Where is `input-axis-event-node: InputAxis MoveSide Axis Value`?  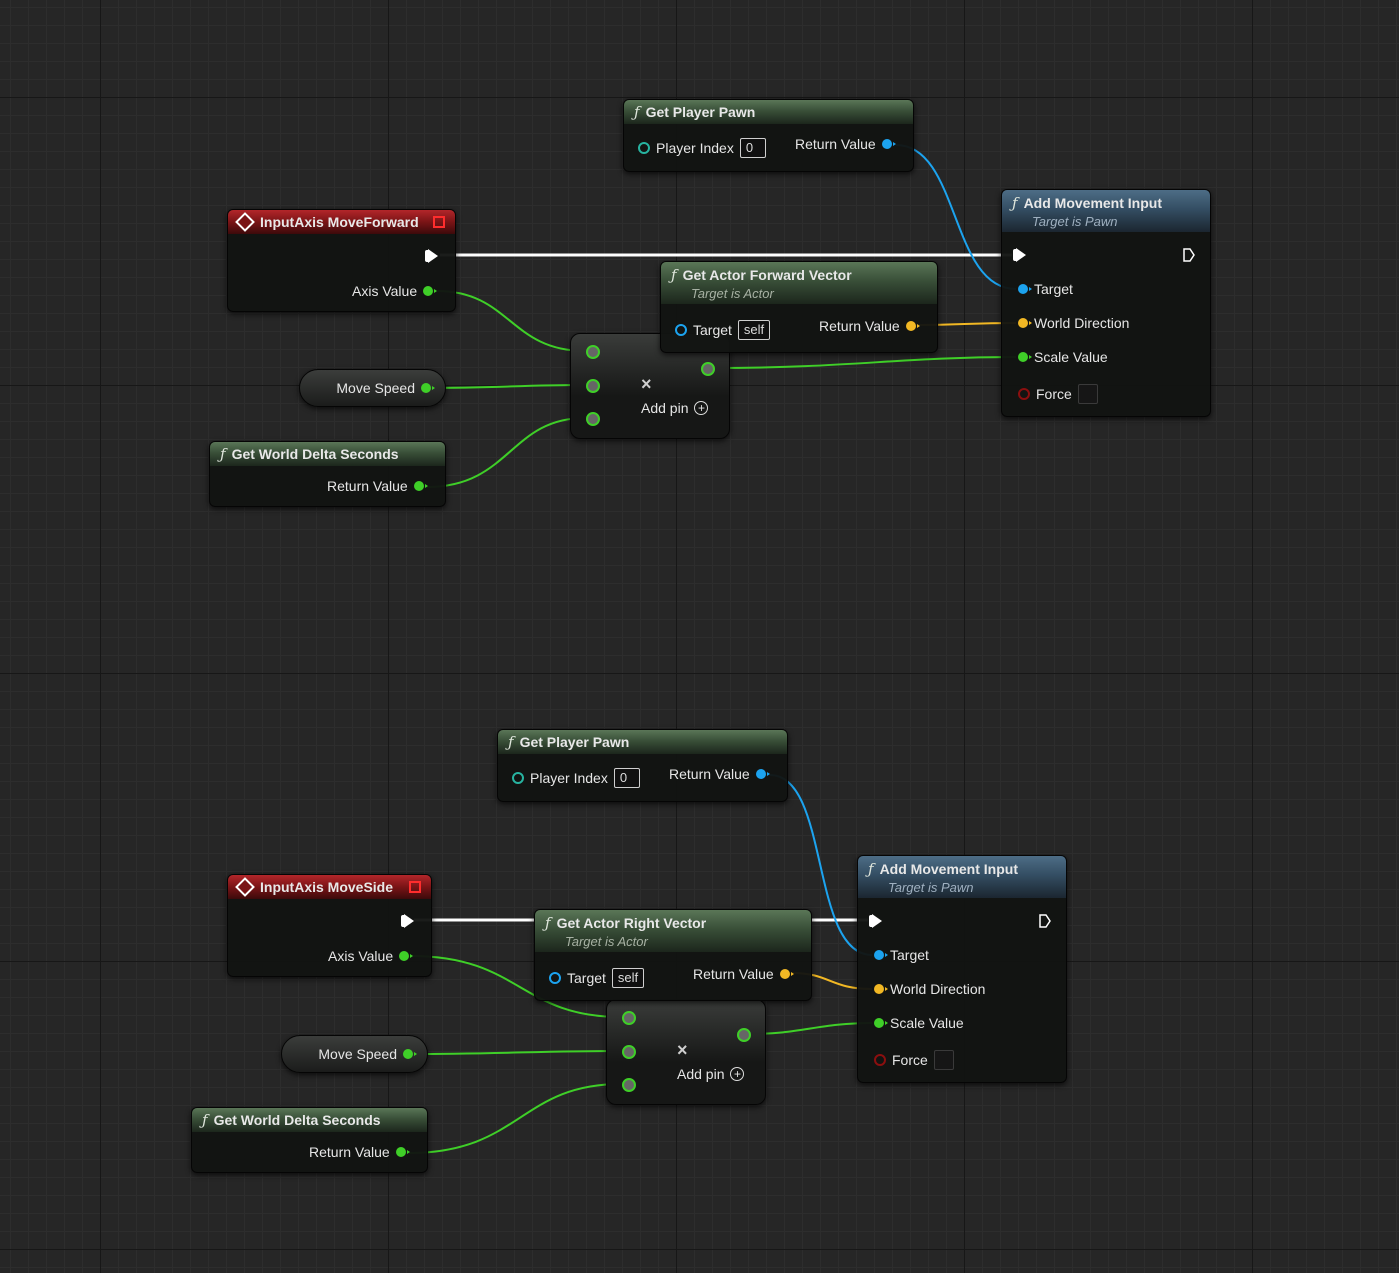
input-axis-event-node: InputAxis MoveSide Axis Value is located at coordinates (329, 925).